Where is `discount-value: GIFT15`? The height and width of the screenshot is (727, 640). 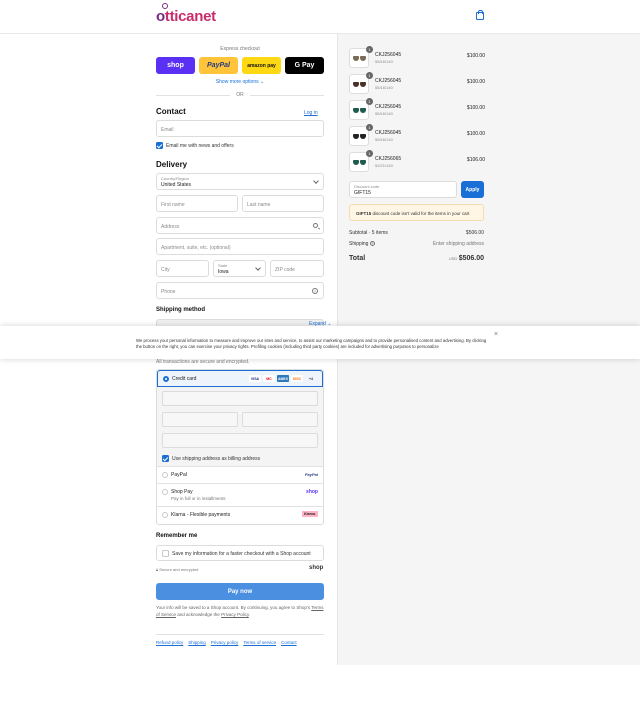
discount-value: GIFT15 is located at coordinates (362, 193).